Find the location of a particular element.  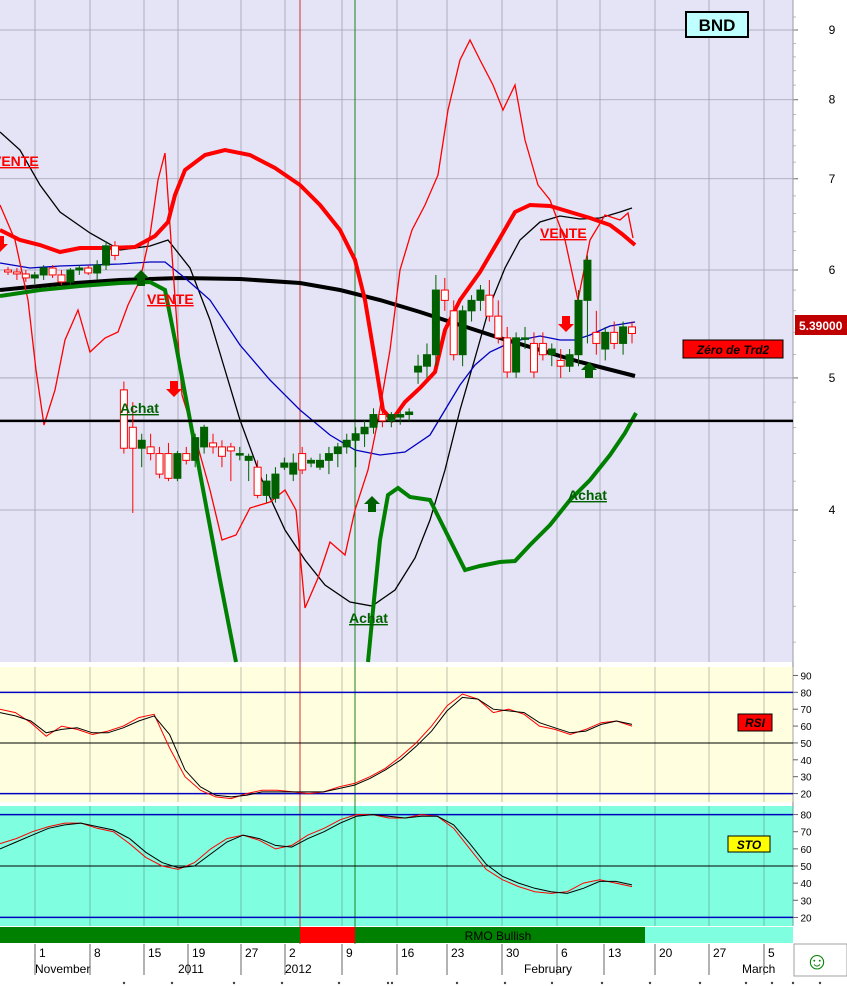

date-group-label: November is located at coordinates (62, 969).